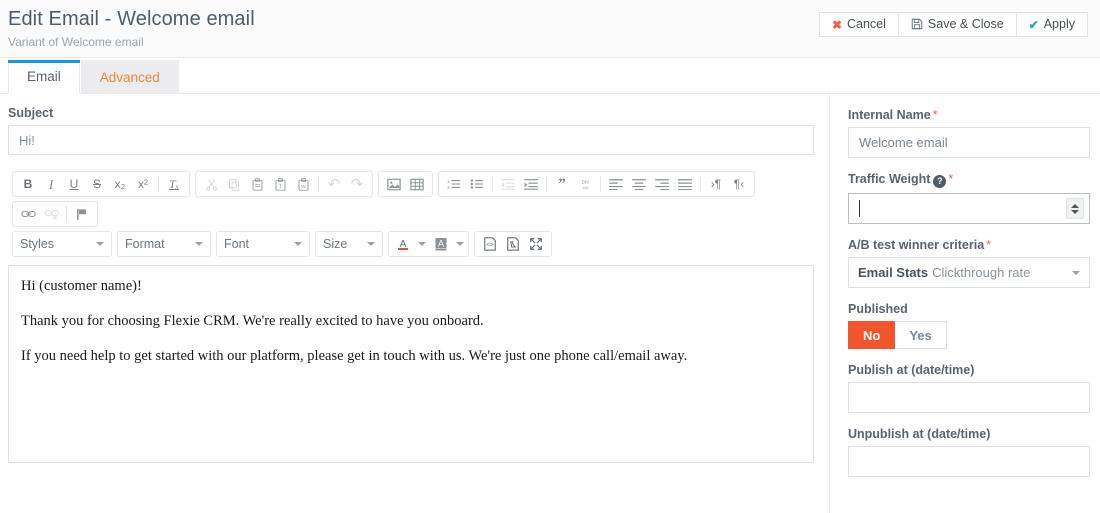 This screenshot has width=1100, height=513. What do you see at coordinates (28, 214) in the screenshot?
I see `link-icon` at bounding box center [28, 214].